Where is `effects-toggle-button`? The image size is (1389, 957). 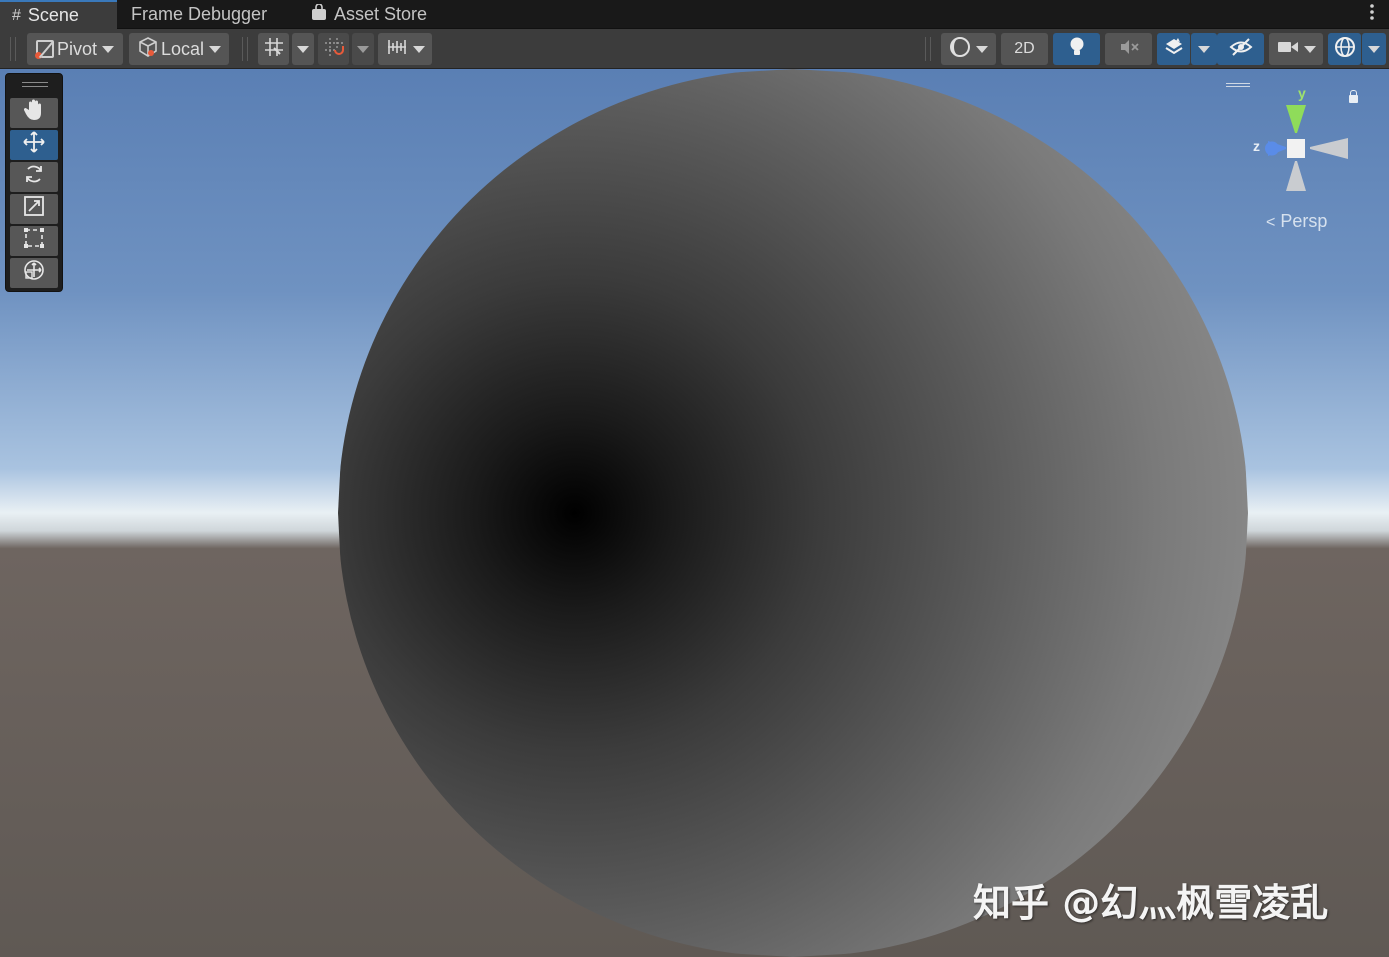 effects-toggle-button is located at coordinates (1173, 49).